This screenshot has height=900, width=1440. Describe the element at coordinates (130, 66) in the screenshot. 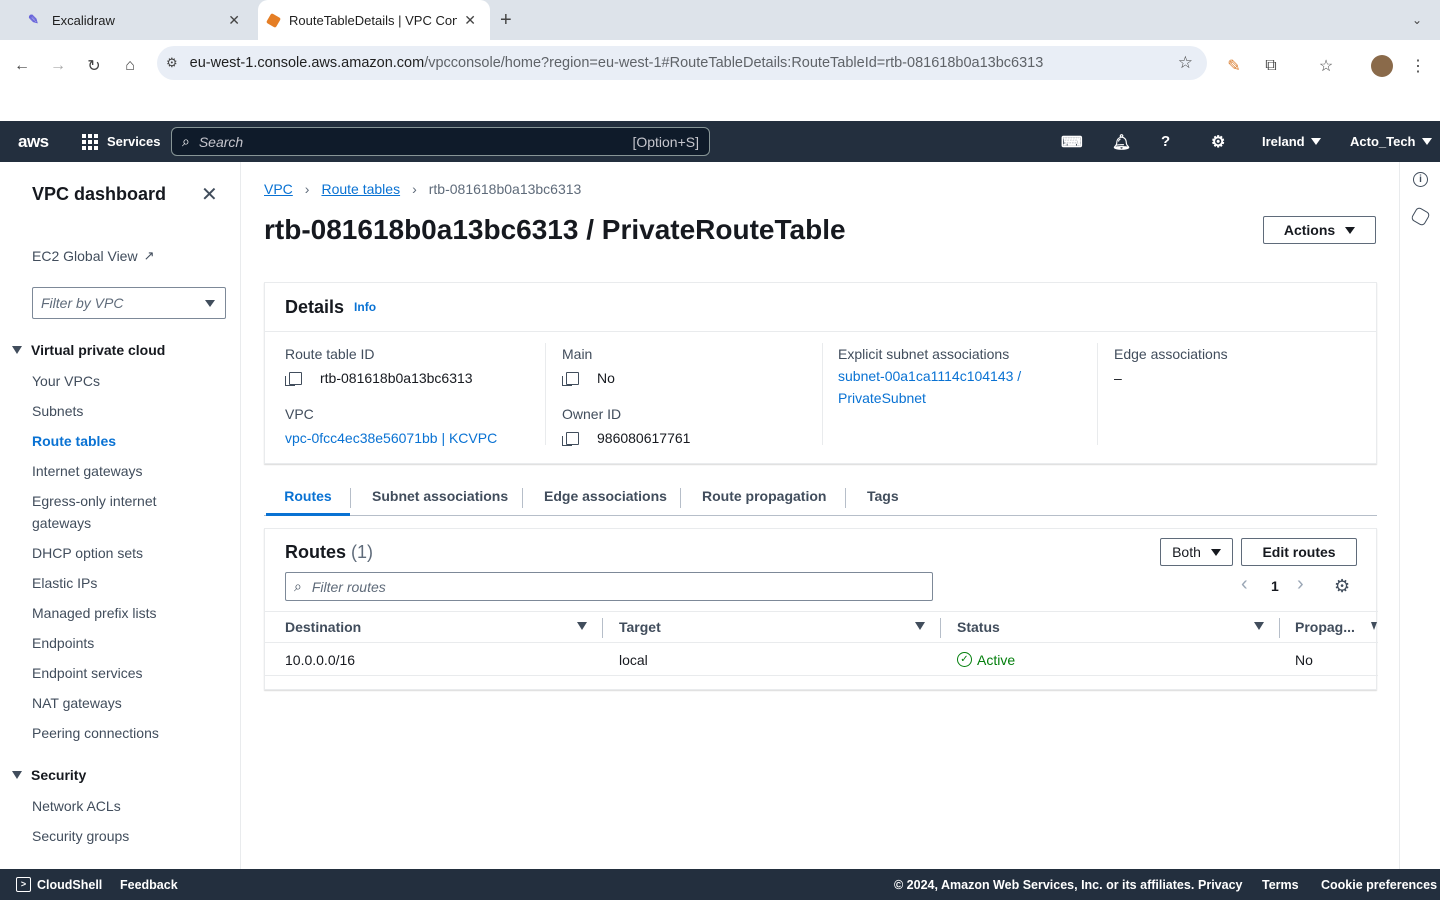

I see `home-icon: ⌂` at that location.